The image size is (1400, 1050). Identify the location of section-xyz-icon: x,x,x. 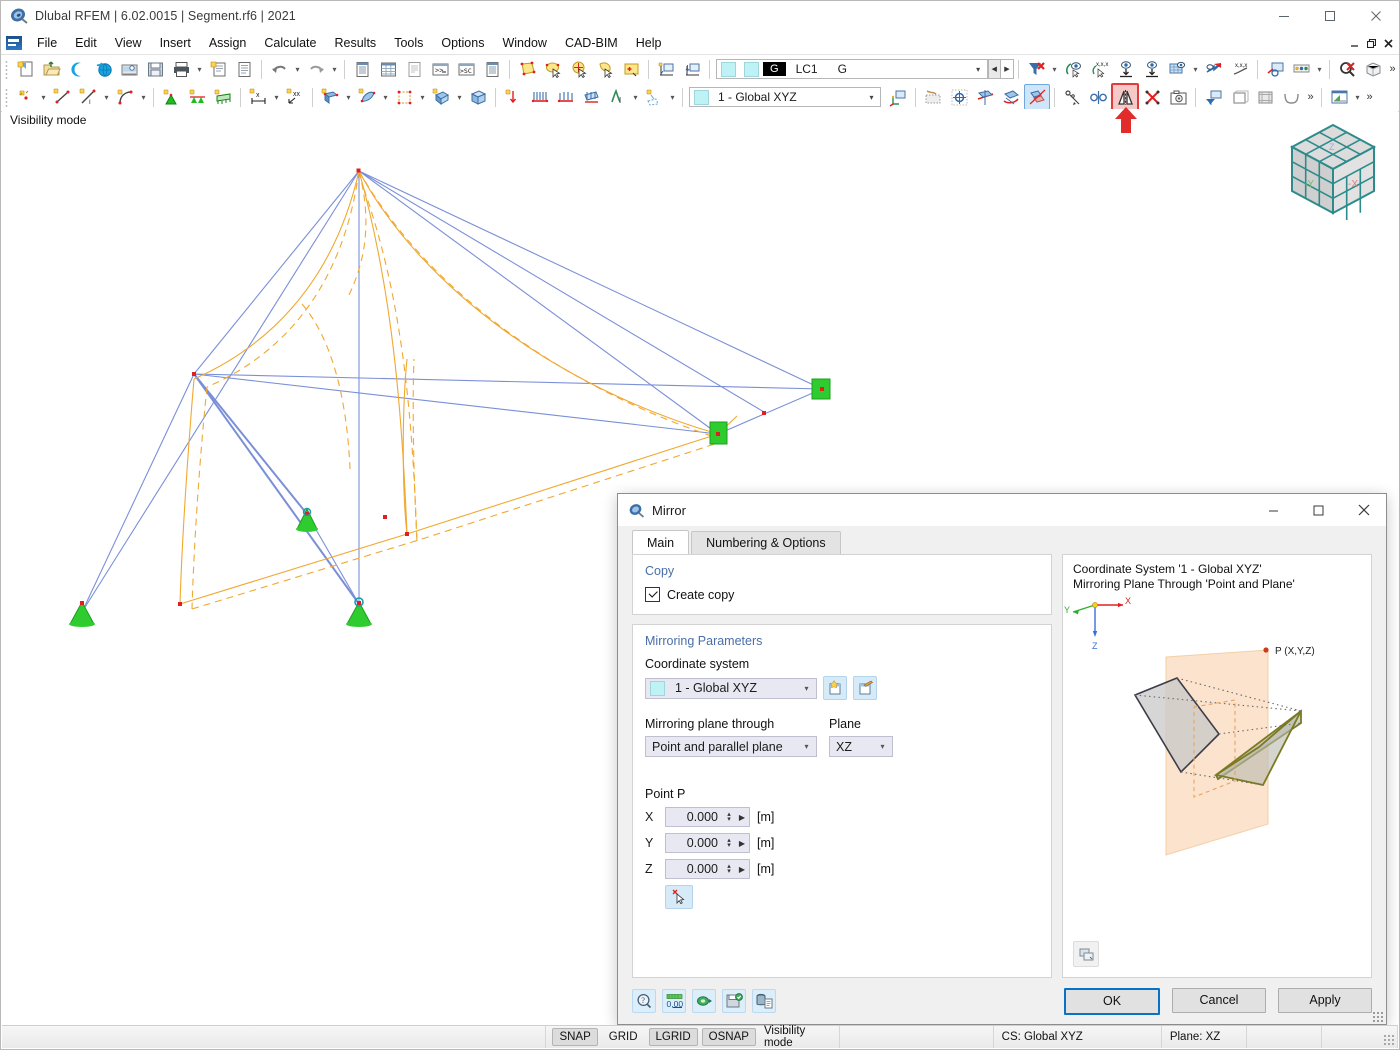
(1240, 69).